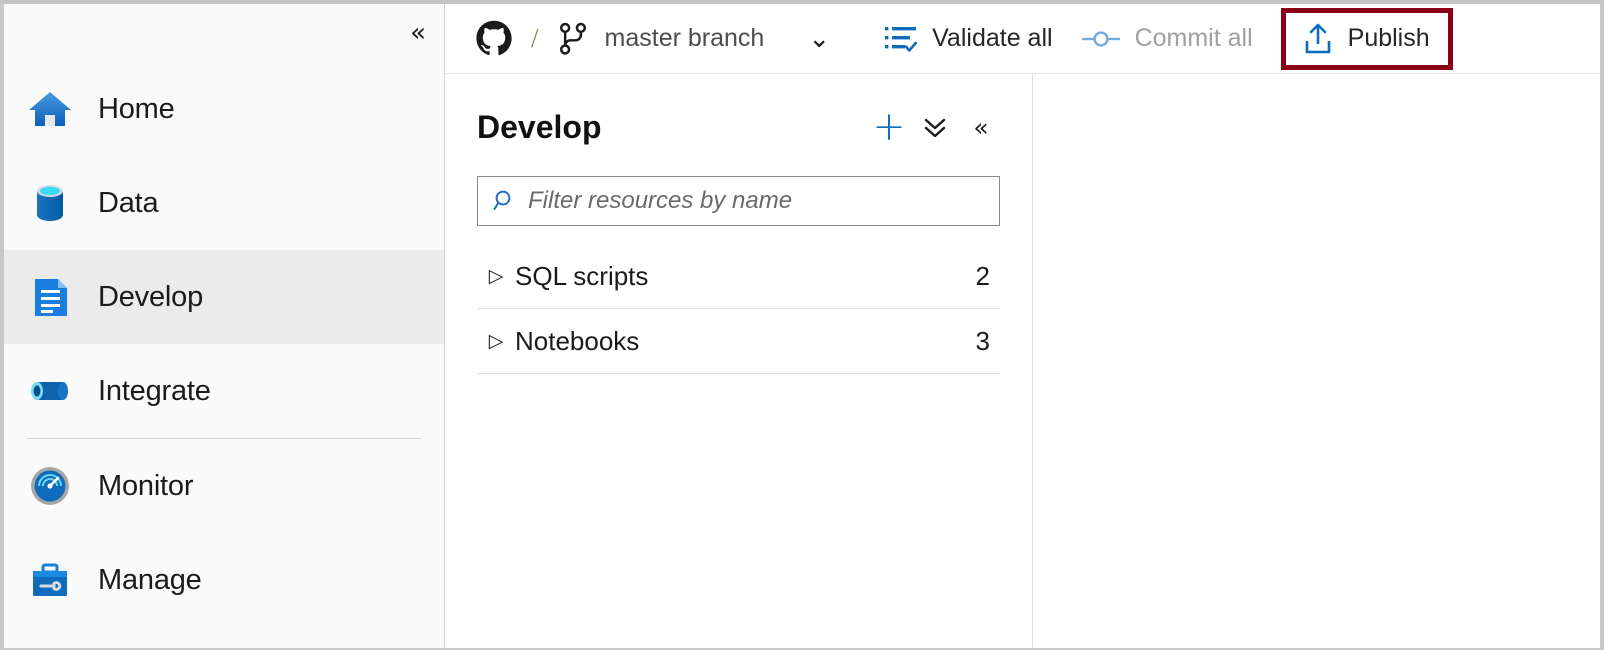 The height and width of the screenshot is (650, 1604). I want to click on home-icon, so click(50, 109).